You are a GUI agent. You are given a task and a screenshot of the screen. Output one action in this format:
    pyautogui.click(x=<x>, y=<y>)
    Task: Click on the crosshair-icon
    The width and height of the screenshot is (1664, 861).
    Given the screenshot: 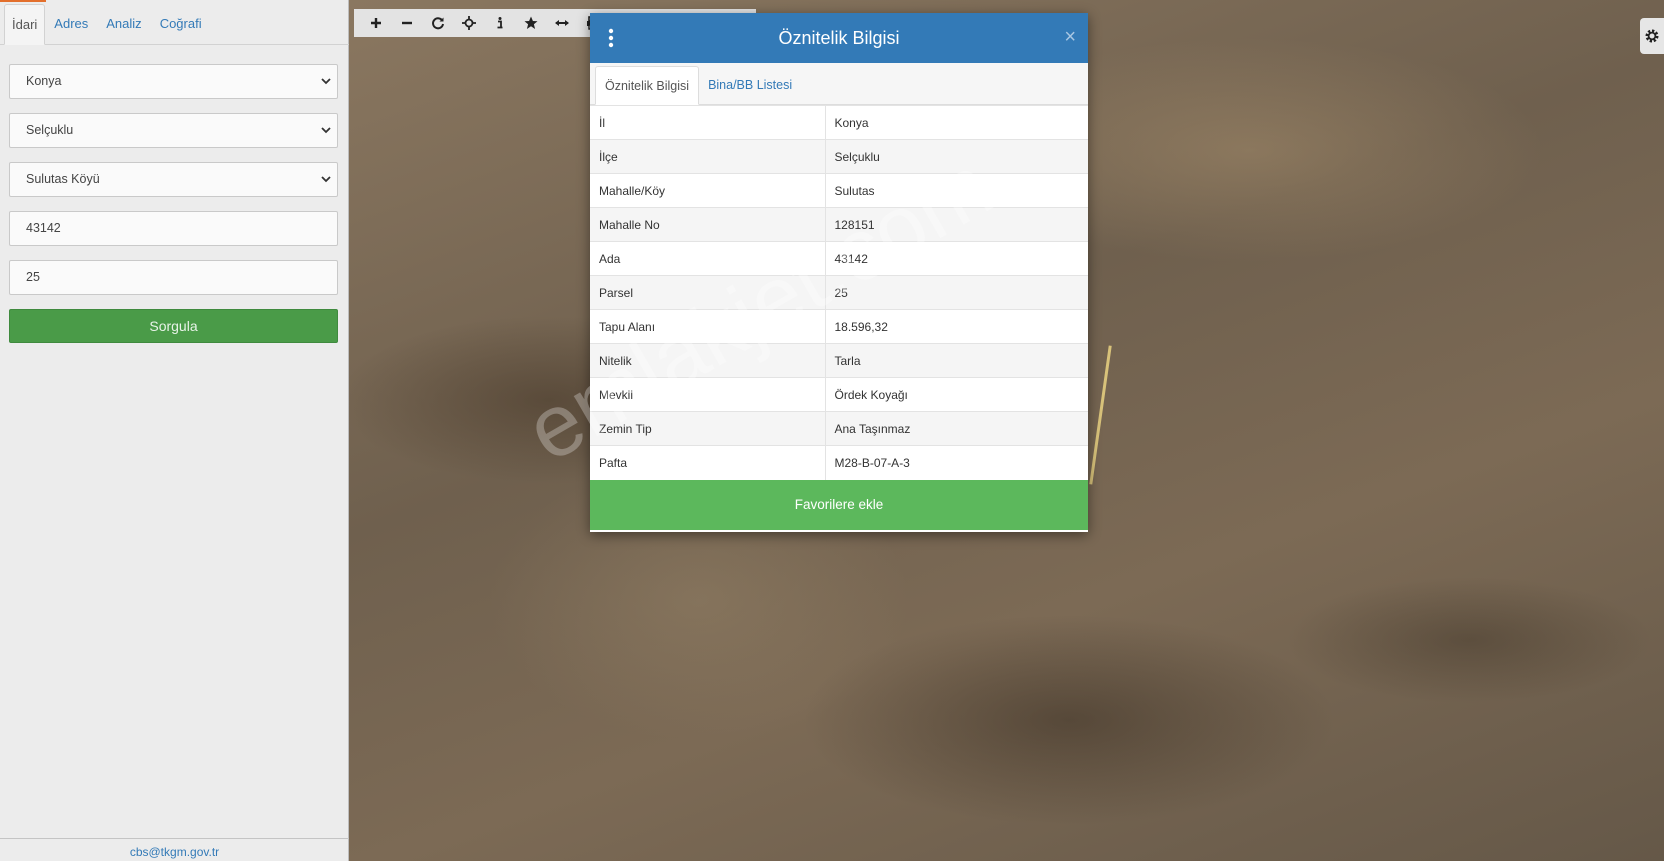 What is the action you would take?
    pyautogui.click(x=468, y=23)
    